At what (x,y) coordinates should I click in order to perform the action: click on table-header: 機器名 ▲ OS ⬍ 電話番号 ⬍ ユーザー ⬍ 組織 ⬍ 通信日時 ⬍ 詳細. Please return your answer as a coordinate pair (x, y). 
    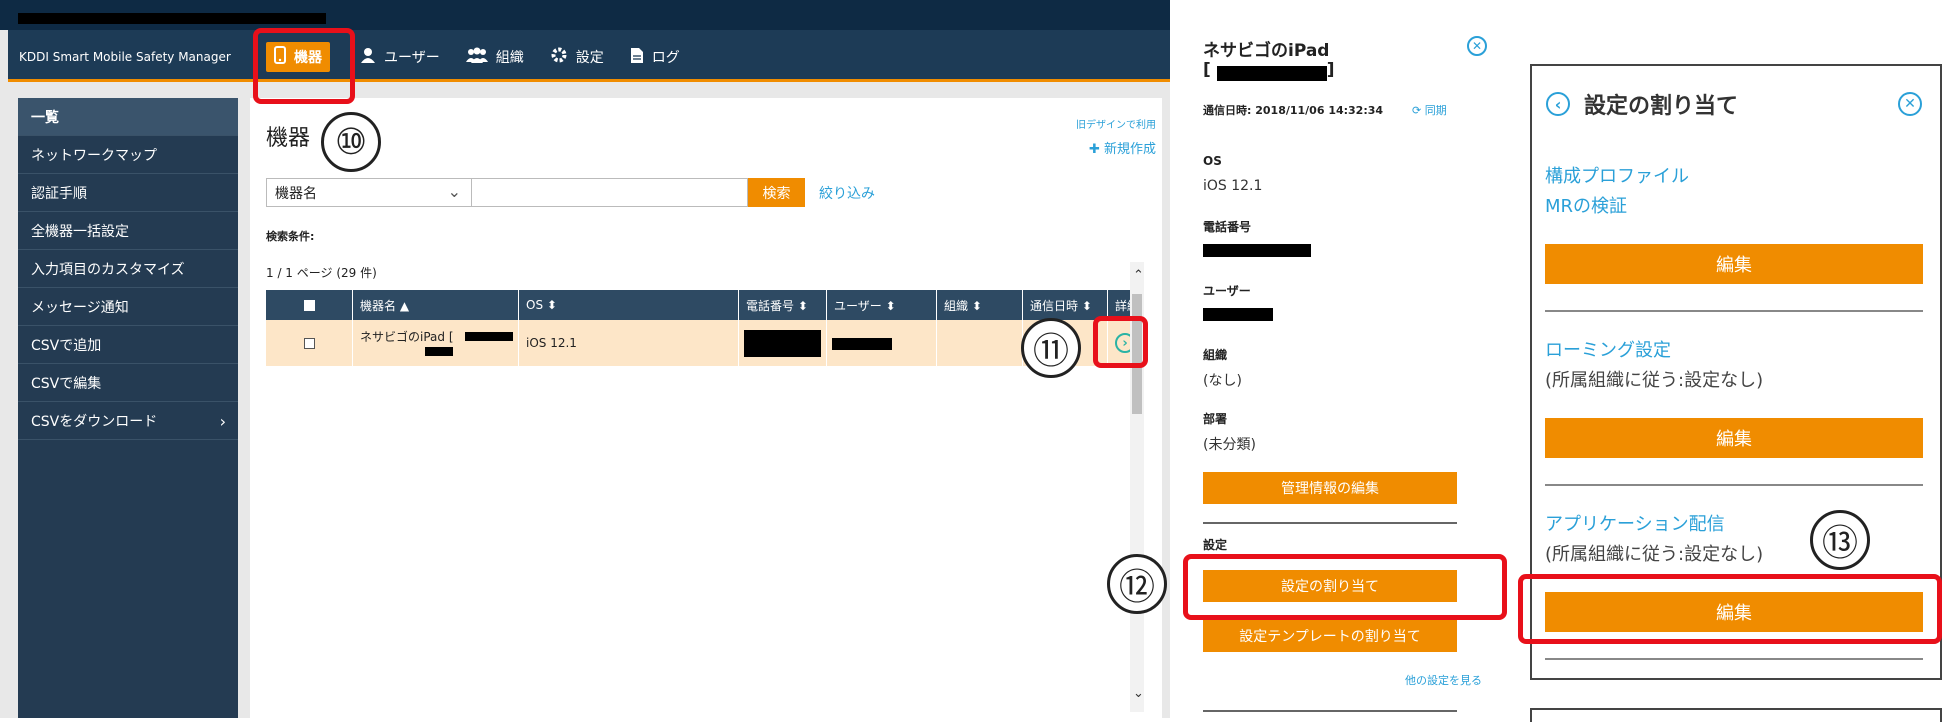
    Looking at the image, I should click on (704, 305).